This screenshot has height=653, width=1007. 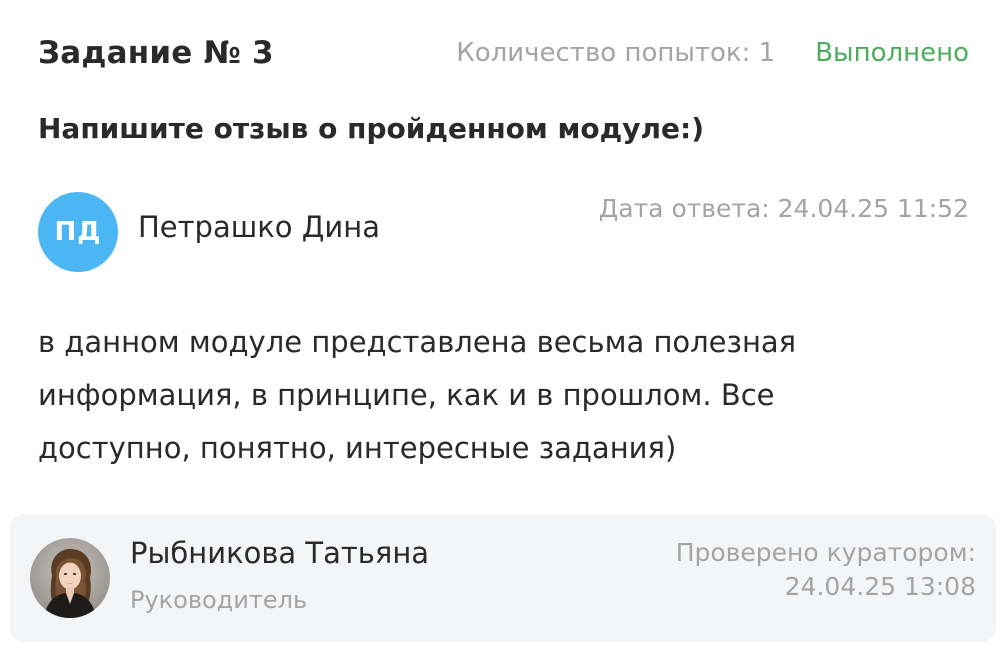 What do you see at coordinates (826, 570) in the screenshot?
I see `checked-info: Проверено куратором: 24.04.25 13:08` at bounding box center [826, 570].